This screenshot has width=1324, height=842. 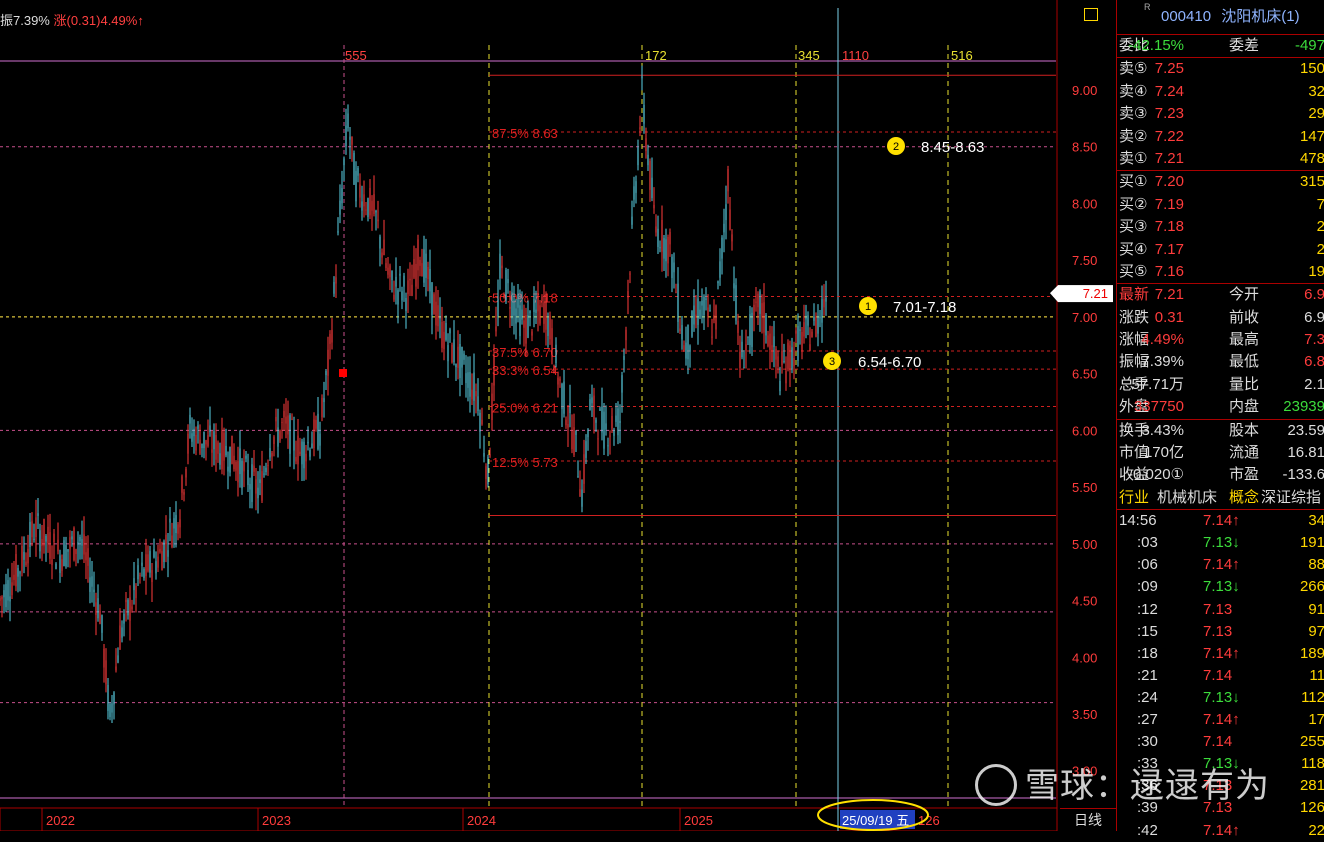 What do you see at coordinates (1316, 631) in the screenshot?
I see `tick-volume: 97` at bounding box center [1316, 631].